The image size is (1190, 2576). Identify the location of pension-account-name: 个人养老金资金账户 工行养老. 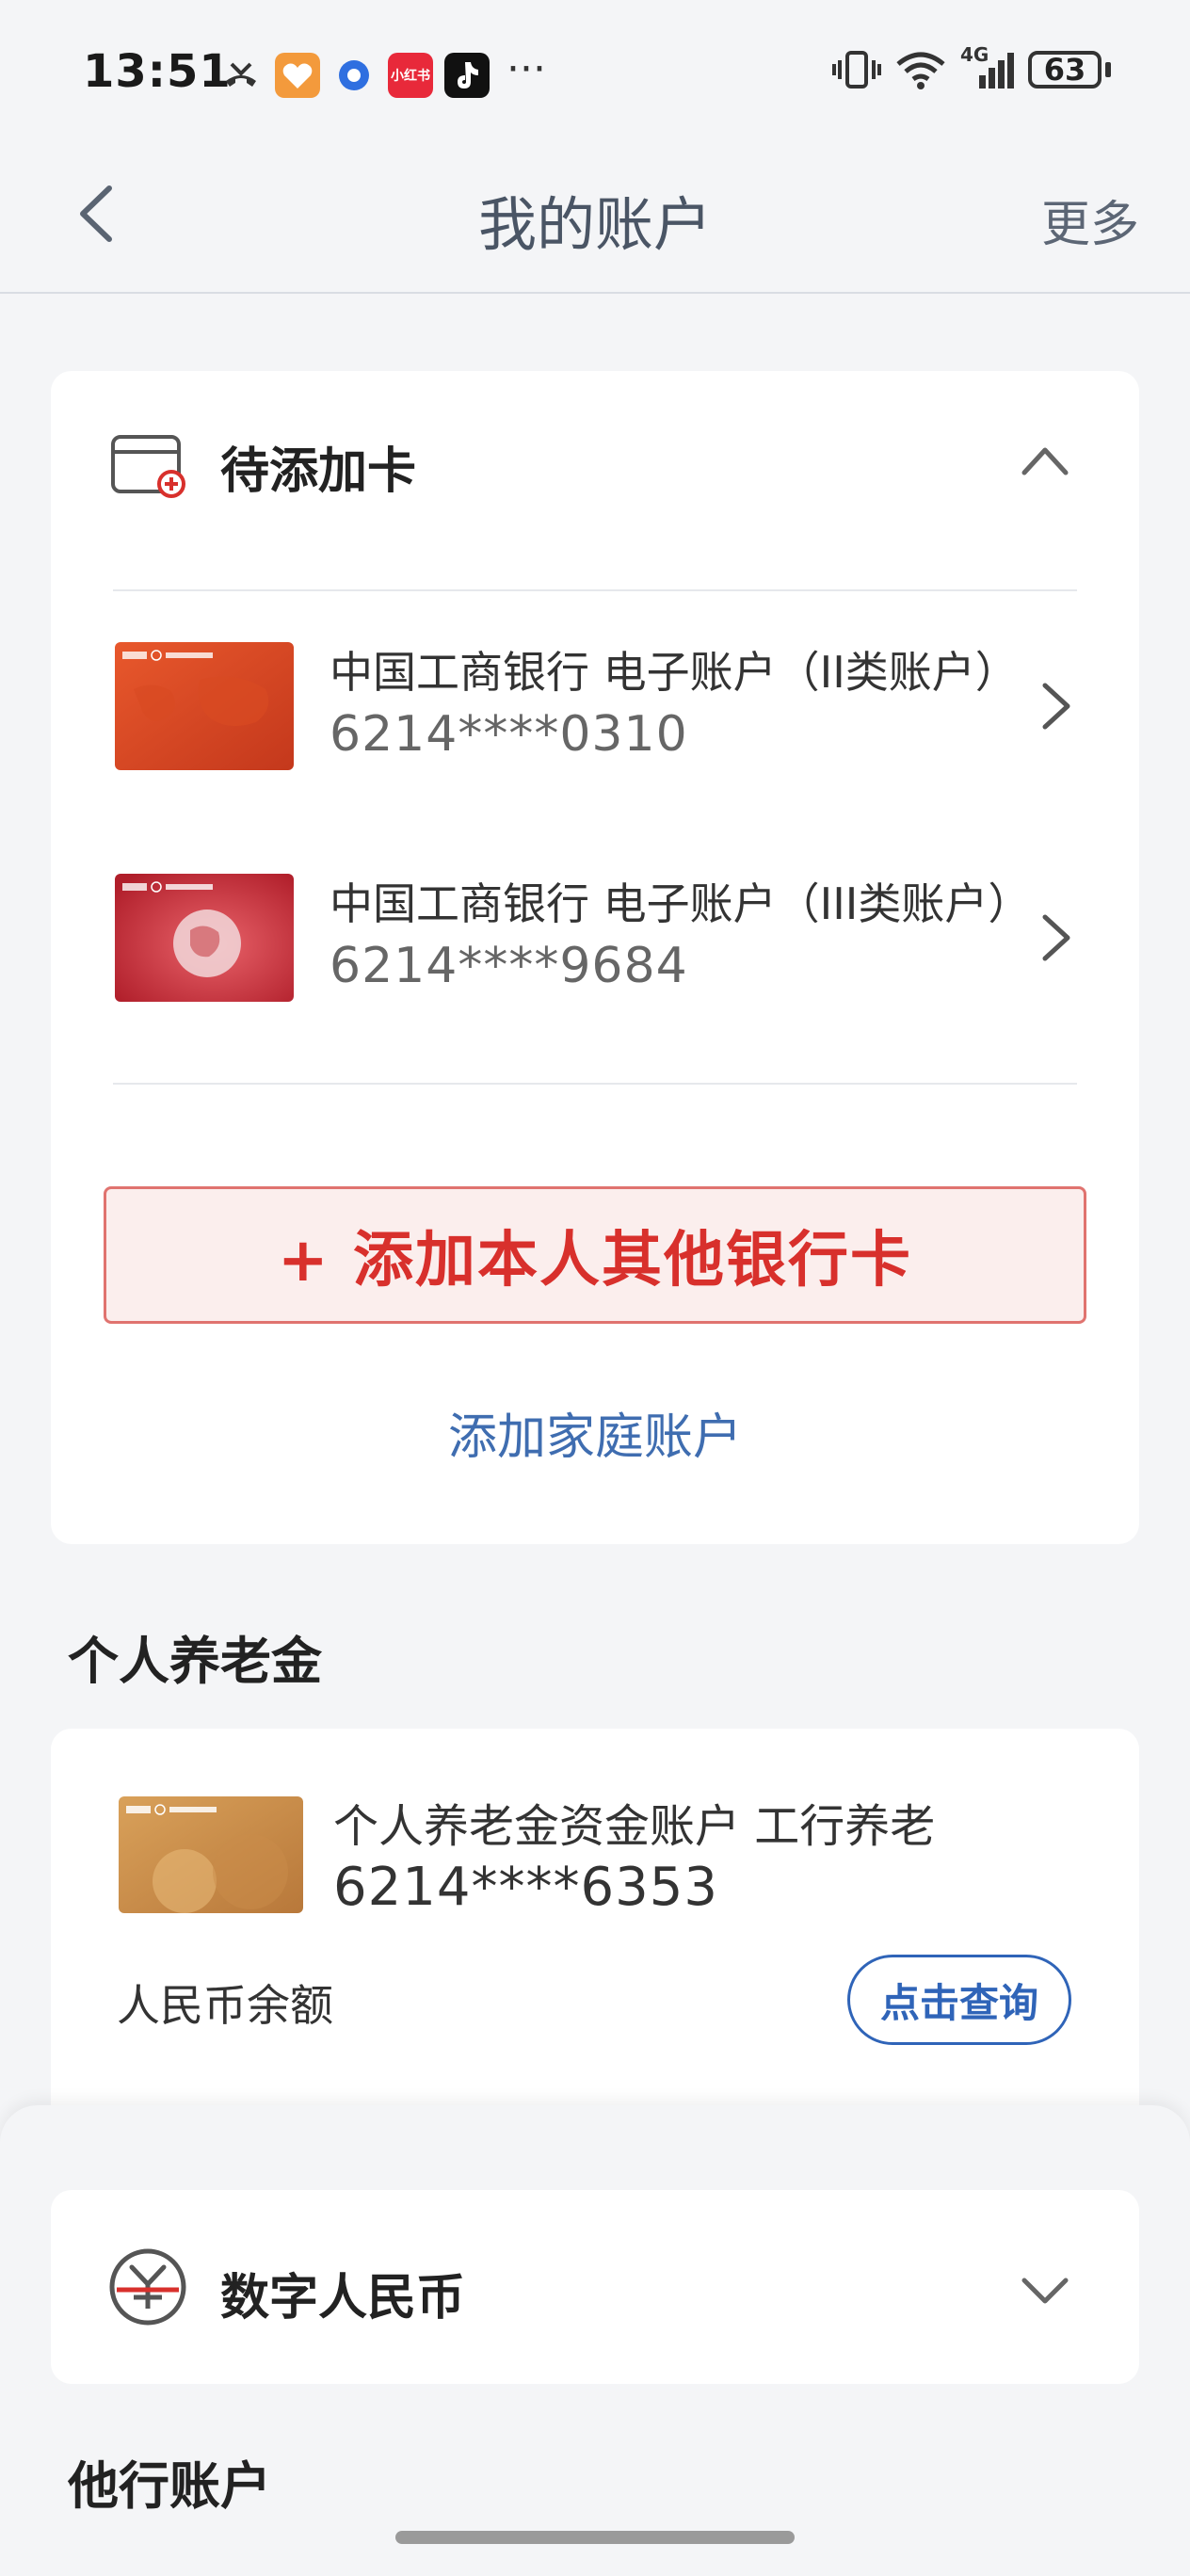
(634, 1826).